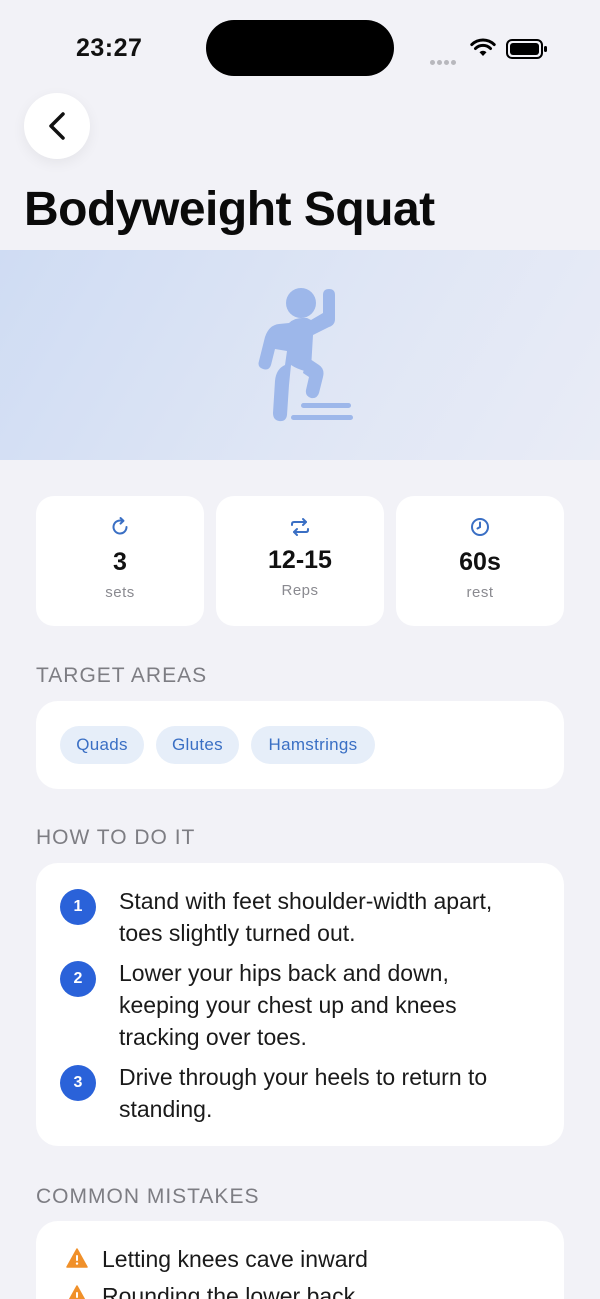 This screenshot has width=600, height=1299. I want to click on sets-label: sets, so click(120, 592).